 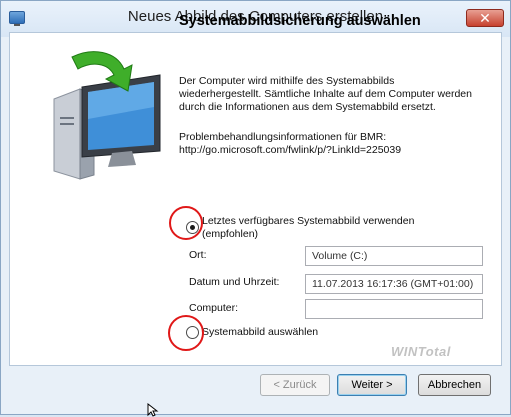 I want to click on back-button: < Zurück, so click(x=295, y=385).